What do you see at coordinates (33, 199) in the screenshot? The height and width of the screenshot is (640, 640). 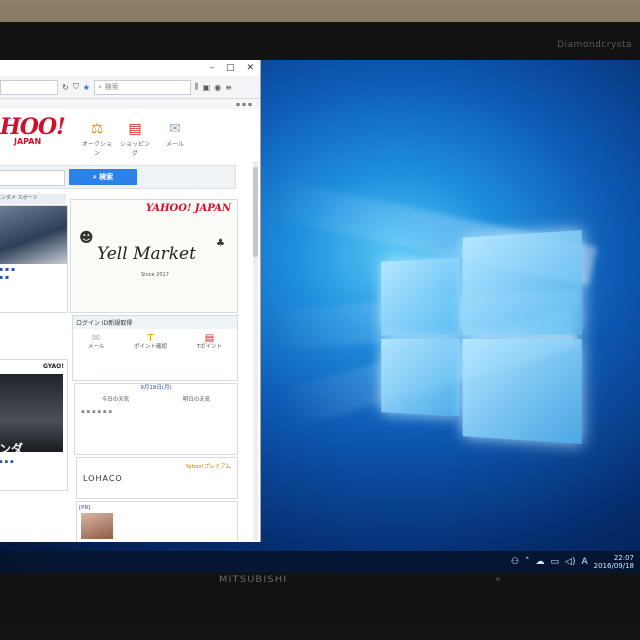 I see `news-tabs: エンタメ スポーツ` at bounding box center [33, 199].